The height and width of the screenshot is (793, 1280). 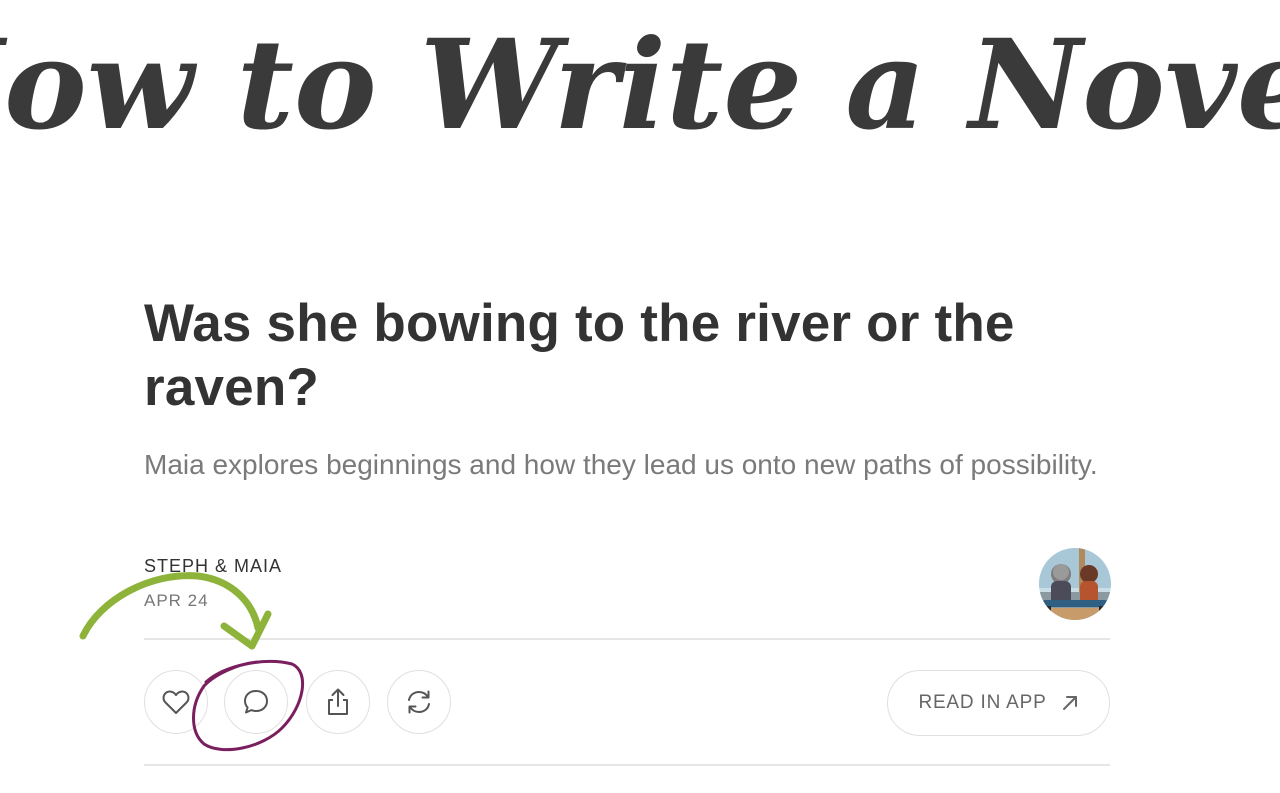 I want to click on restack-button, so click(x=419, y=702).